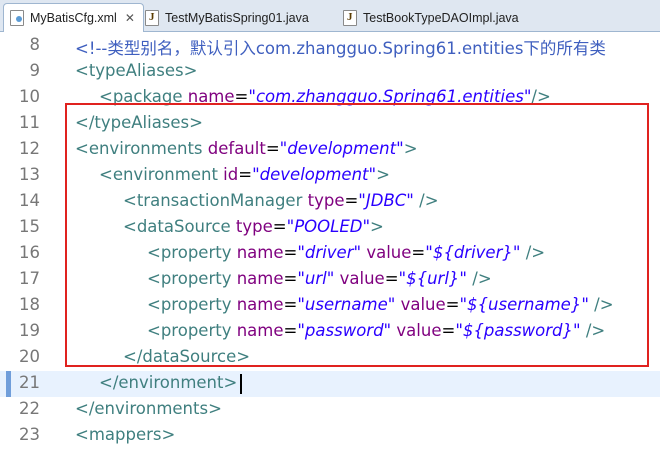 Image resolution: width=660 pixels, height=450 pixels. I want to click on code-line: 23 <mappers>, so click(330, 436).